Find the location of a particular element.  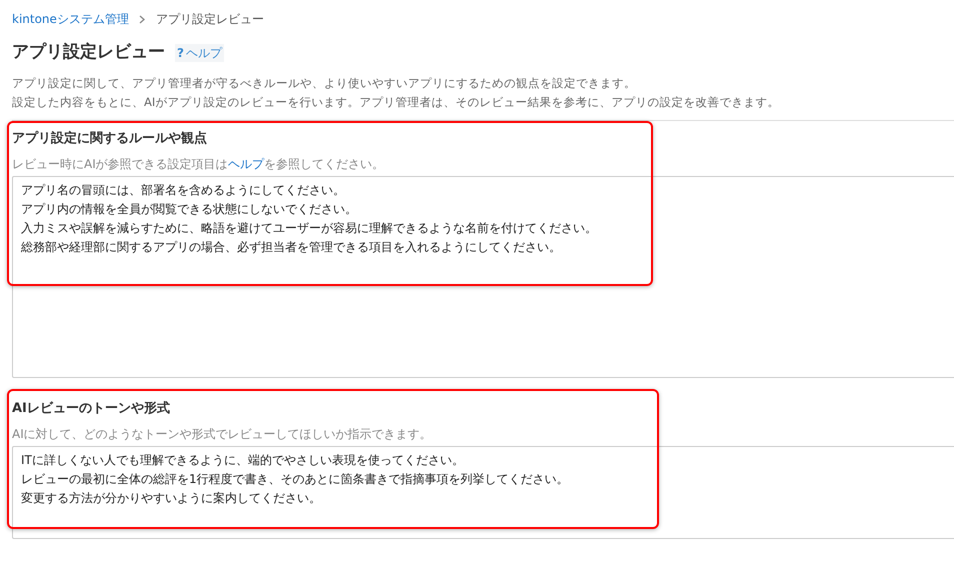

breadcrumb-current: アプリ設定レビュー is located at coordinates (210, 19).